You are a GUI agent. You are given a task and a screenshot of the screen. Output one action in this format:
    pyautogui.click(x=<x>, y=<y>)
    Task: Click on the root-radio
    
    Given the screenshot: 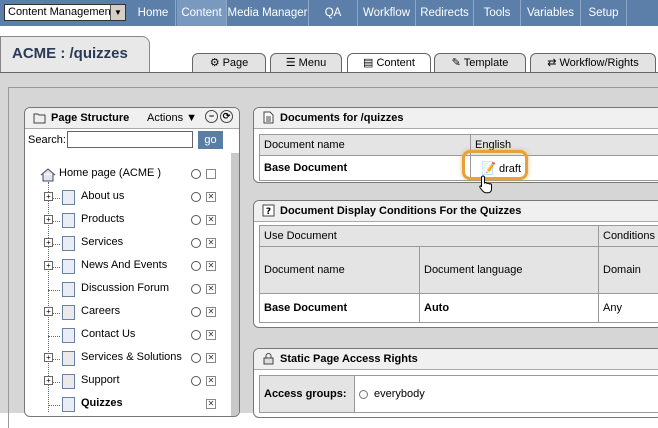 What is the action you would take?
    pyautogui.click(x=196, y=174)
    